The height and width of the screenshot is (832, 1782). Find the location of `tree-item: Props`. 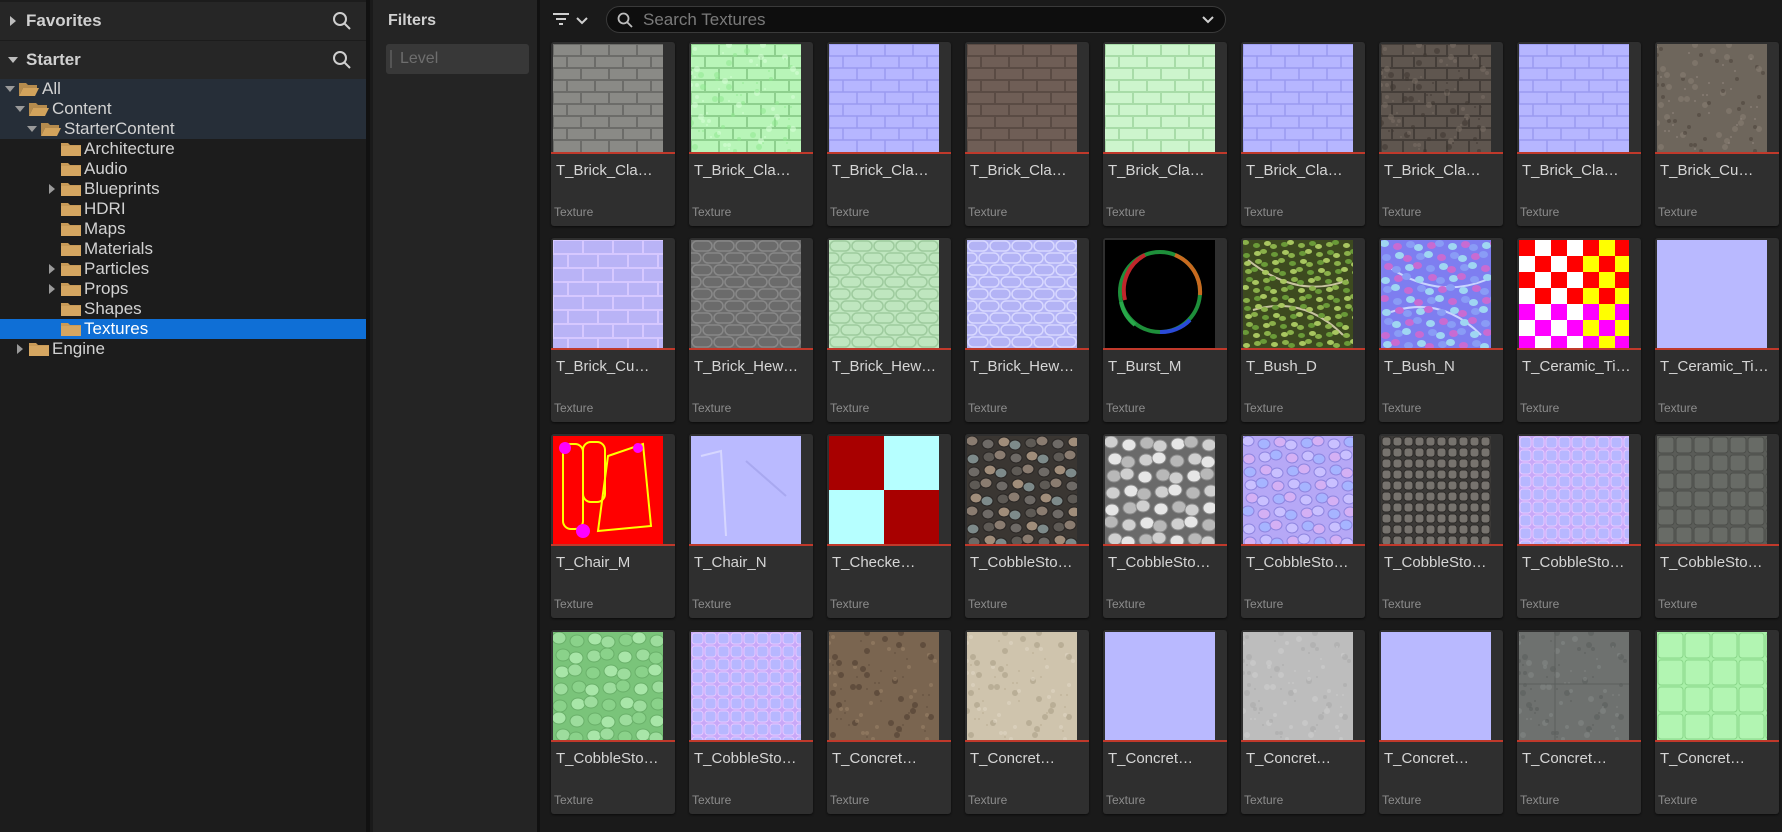

tree-item: Props is located at coordinates (183, 289).